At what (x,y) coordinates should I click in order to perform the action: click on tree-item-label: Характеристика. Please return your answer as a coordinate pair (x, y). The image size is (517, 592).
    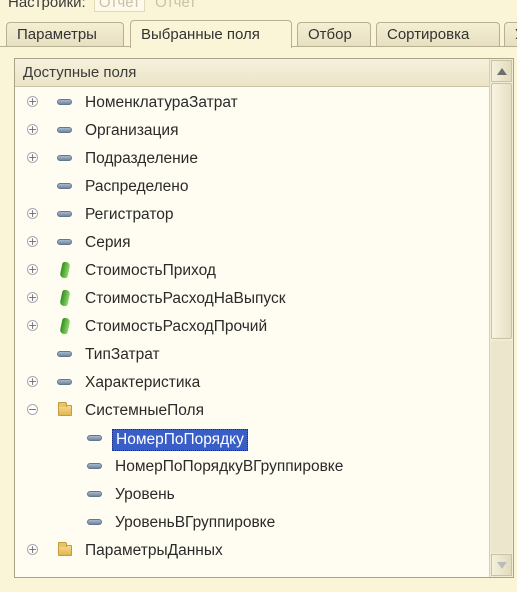
    Looking at the image, I should click on (143, 382).